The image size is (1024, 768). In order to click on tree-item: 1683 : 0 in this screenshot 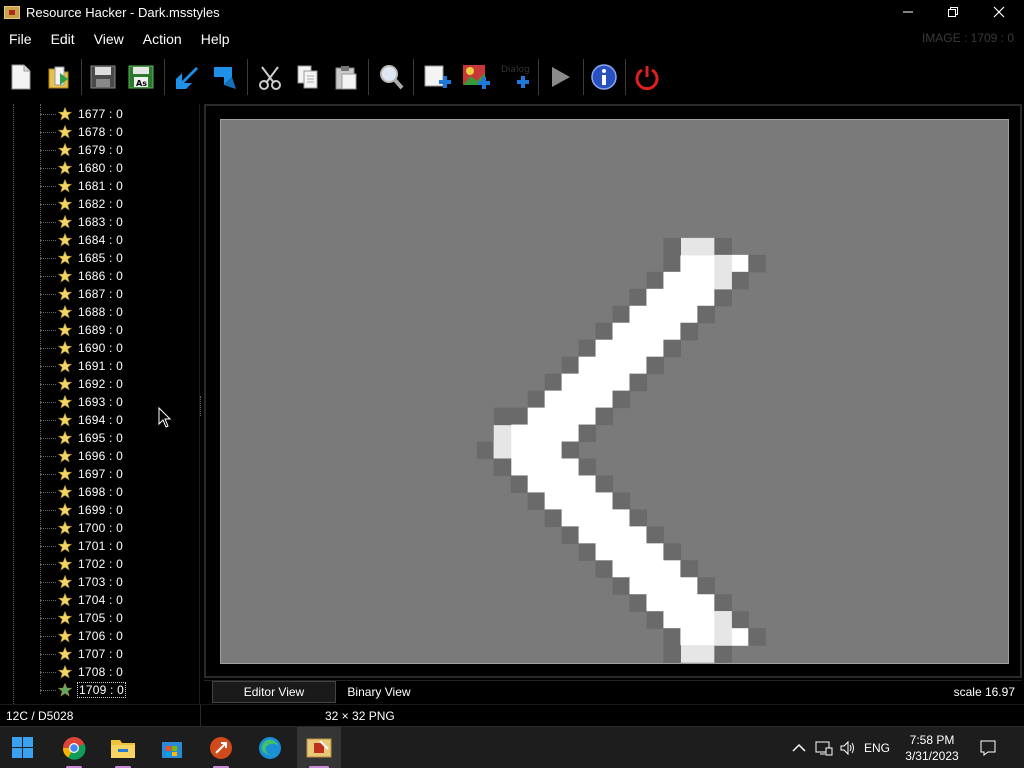, I will do `click(81, 222)`.